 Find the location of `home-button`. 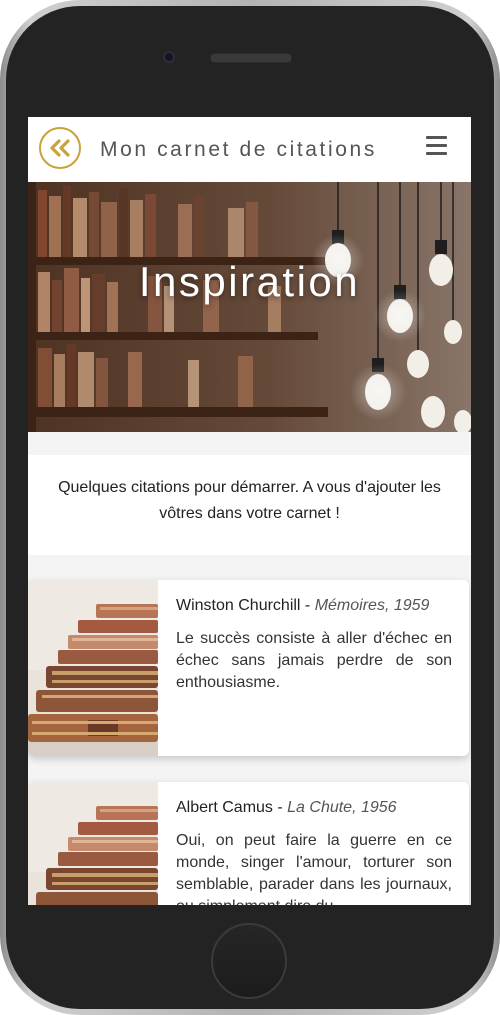

home-button is located at coordinates (249, 961).